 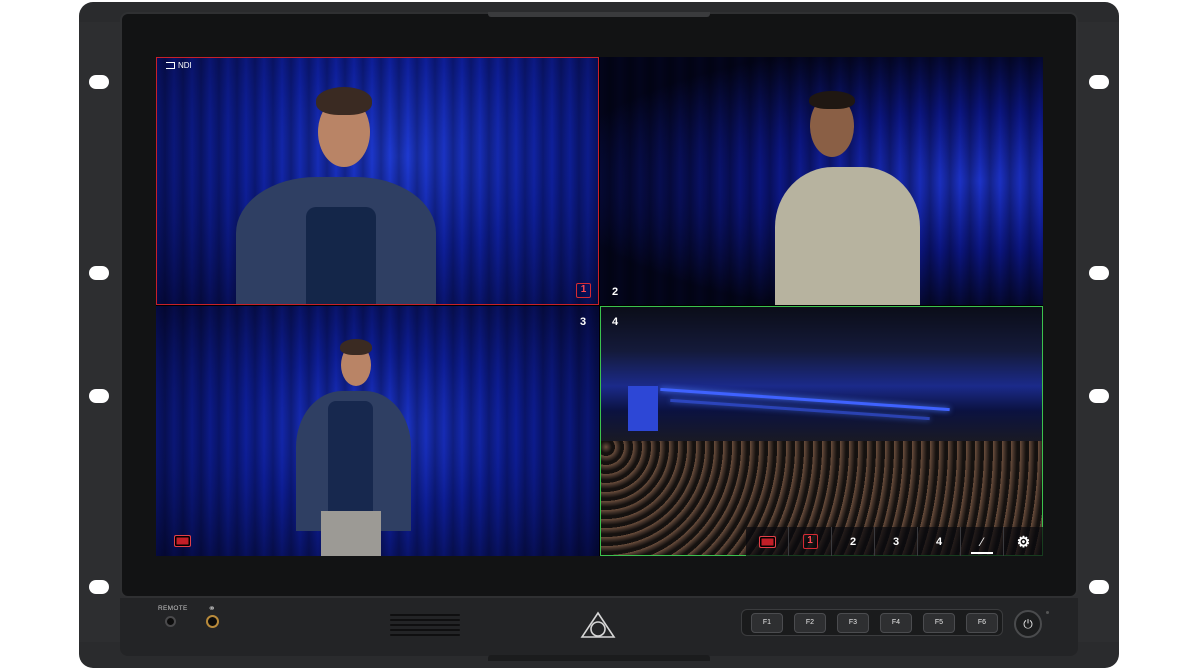 I want to click on bottom-lip, so click(x=599, y=658).